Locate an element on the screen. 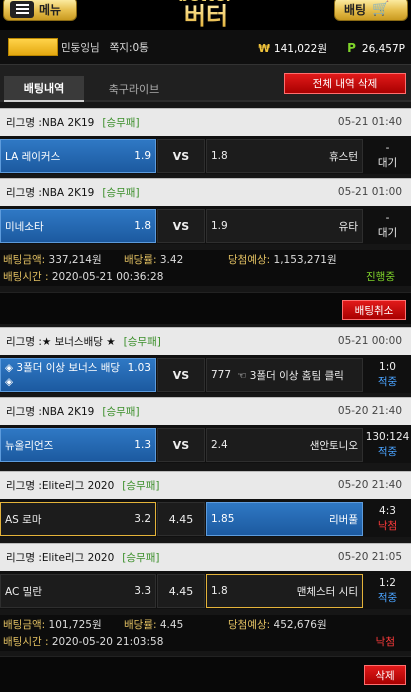 This screenshot has width=411, height=692. bet-amount-value: 101,725원 is located at coordinates (75, 625).